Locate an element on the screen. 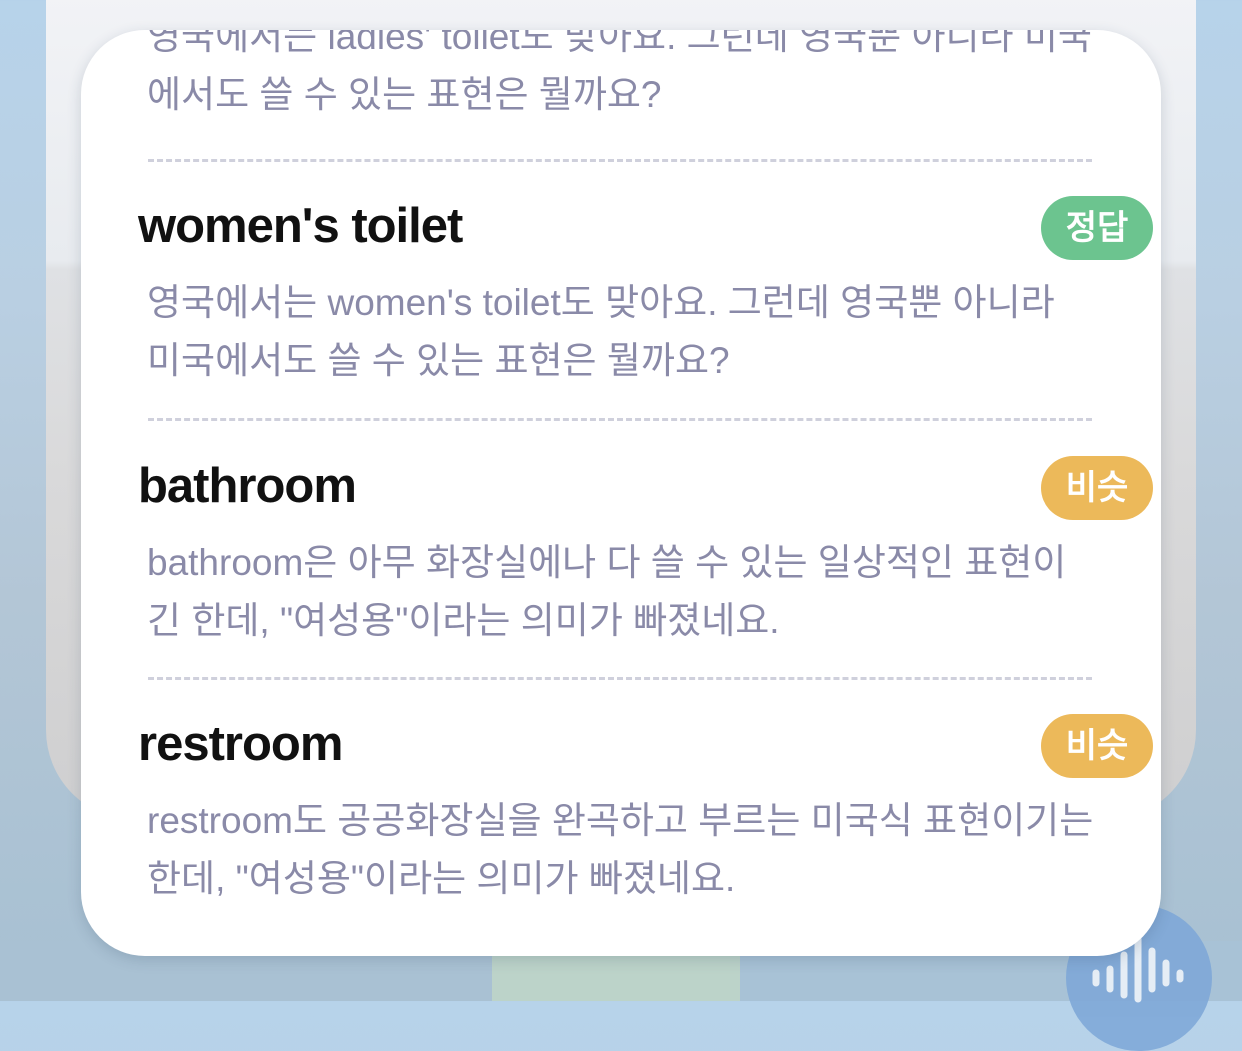  option-word: restroom is located at coordinates (240, 744).